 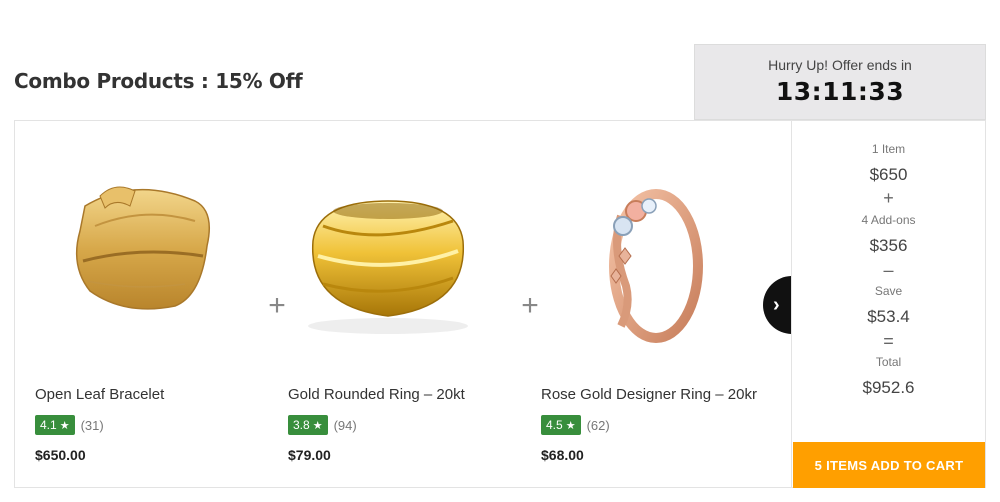 What do you see at coordinates (888, 341) in the screenshot?
I see `equals-icon: =` at bounding box center [888, 341].